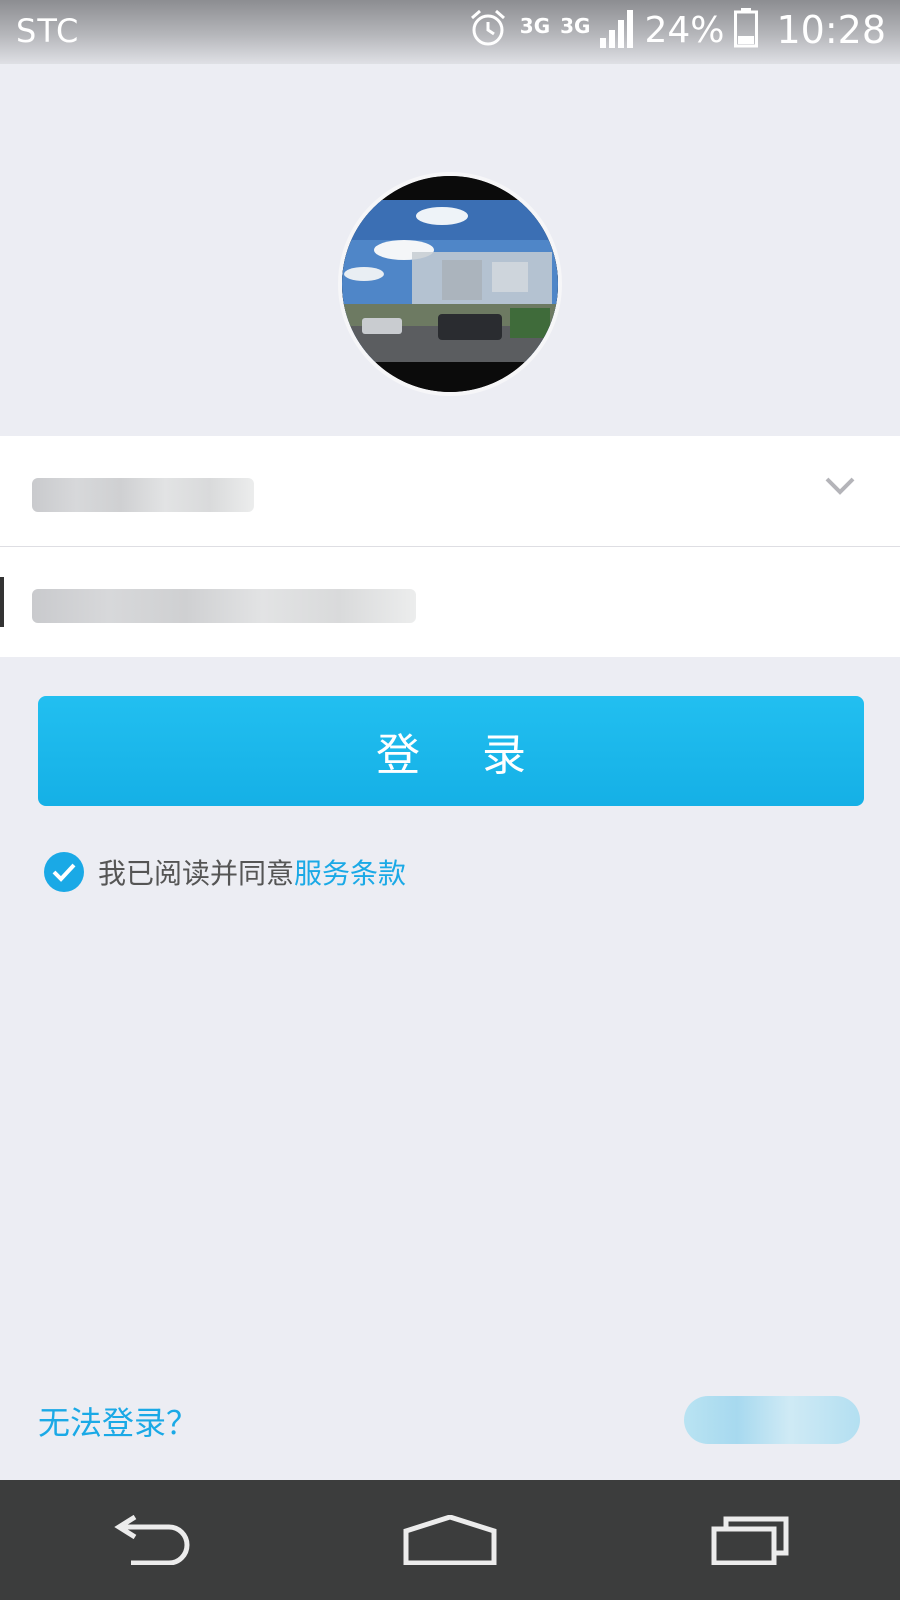 The image size is (900, 1600). Describe the element at coordinates (451, 751) in the screenshot. I see `login-button: 登 录` at that location.